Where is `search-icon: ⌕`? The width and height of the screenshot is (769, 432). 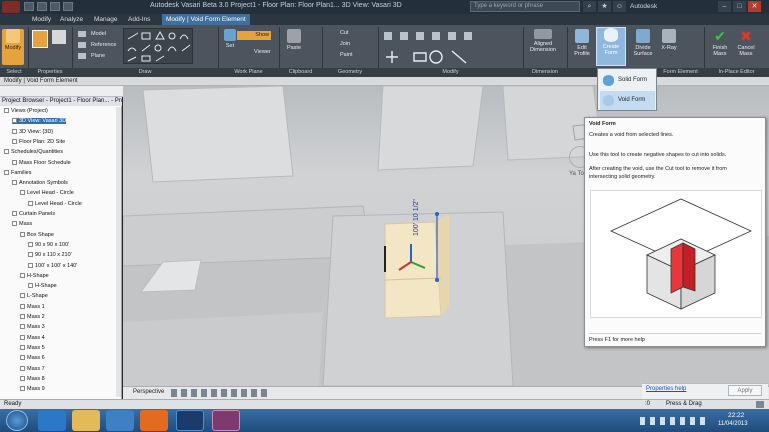
search-icon: ⌕ is located at coordinates (589, 6).